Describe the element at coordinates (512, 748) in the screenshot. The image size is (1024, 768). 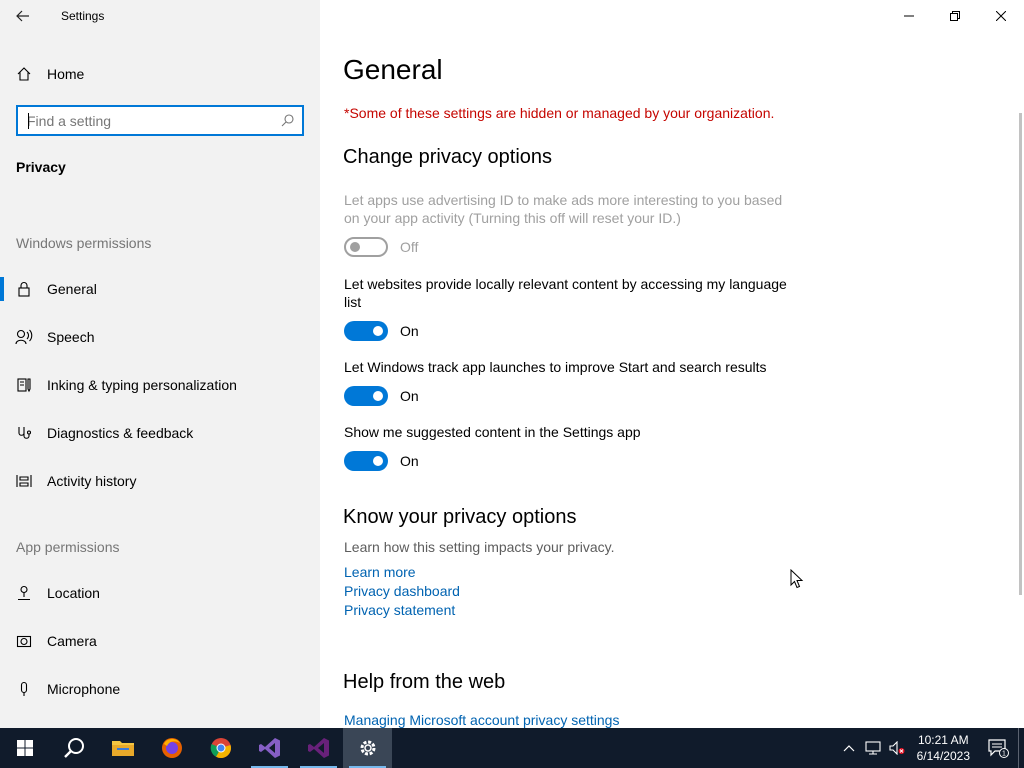
I see `taskbar: 10:21 AM 6/14/2023 1` at that location.